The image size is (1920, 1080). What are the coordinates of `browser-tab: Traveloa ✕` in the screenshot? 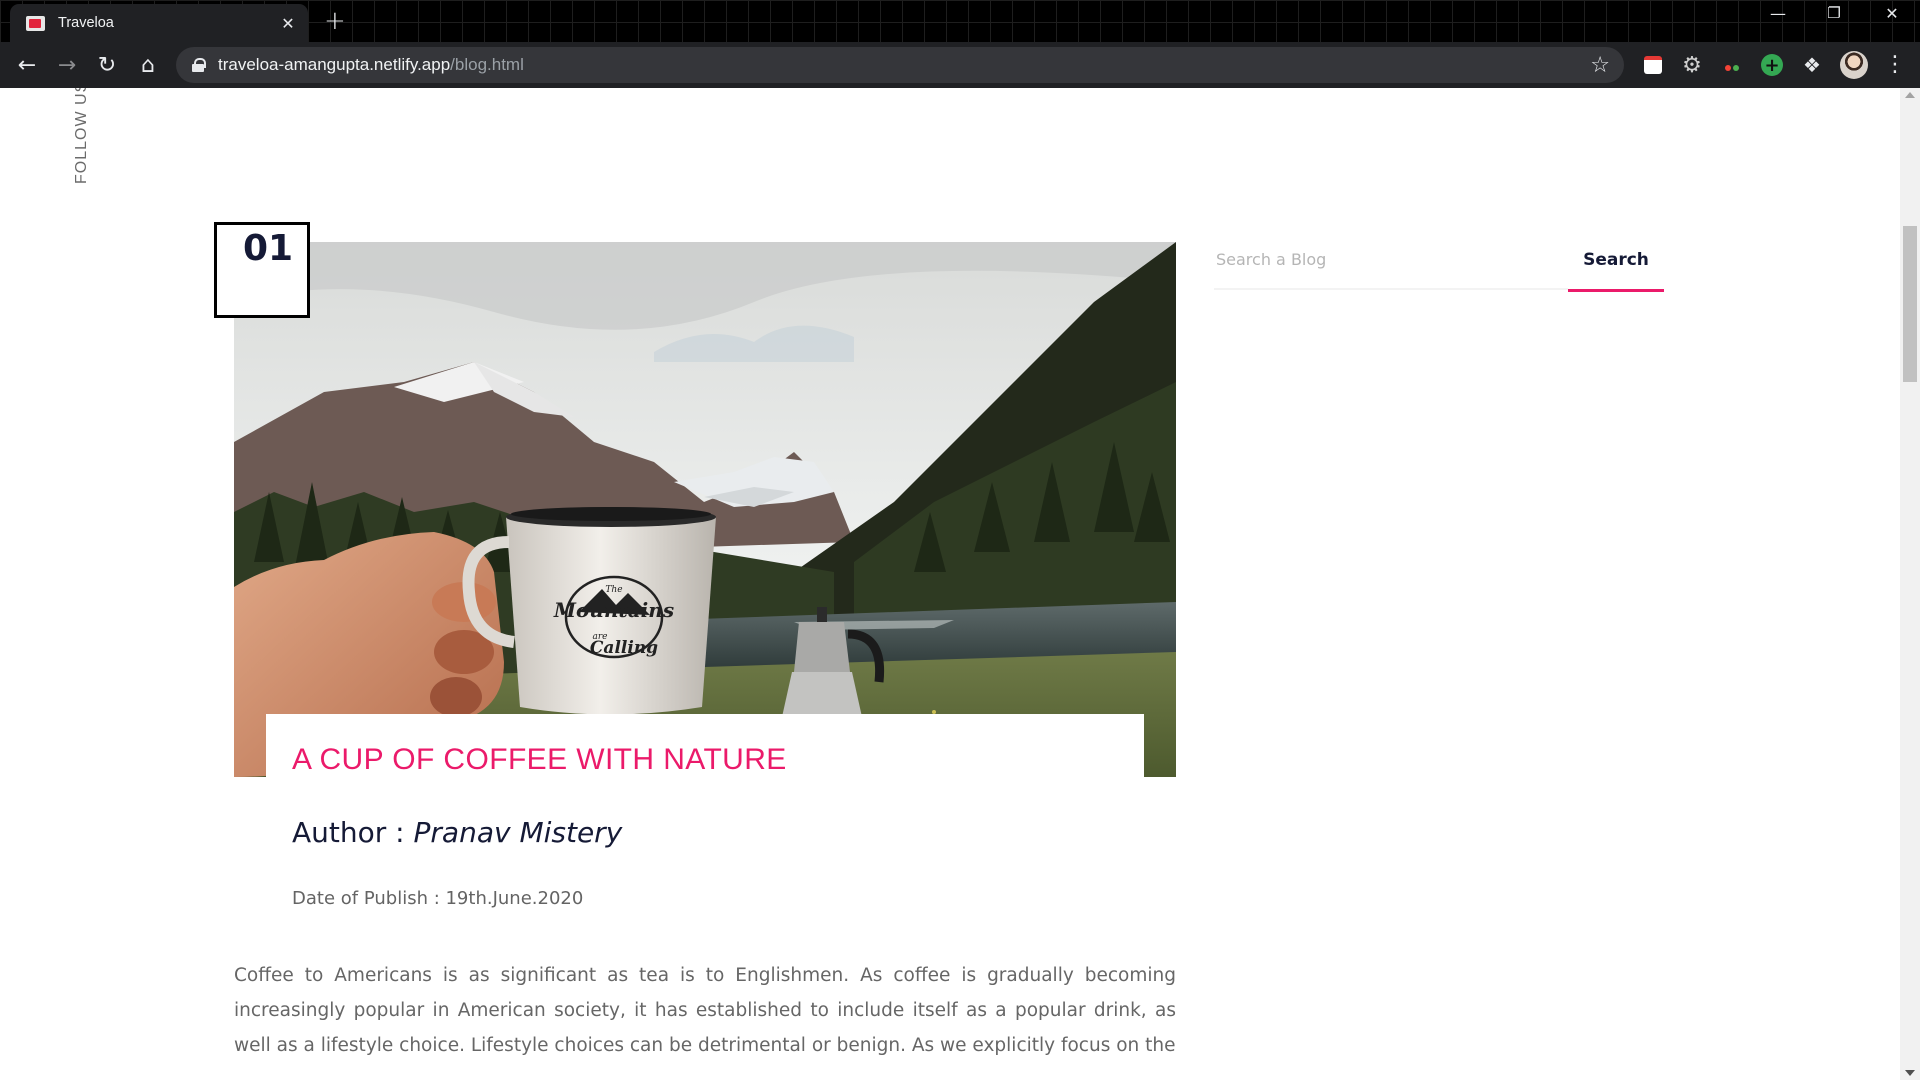 It's located at (159, 23).